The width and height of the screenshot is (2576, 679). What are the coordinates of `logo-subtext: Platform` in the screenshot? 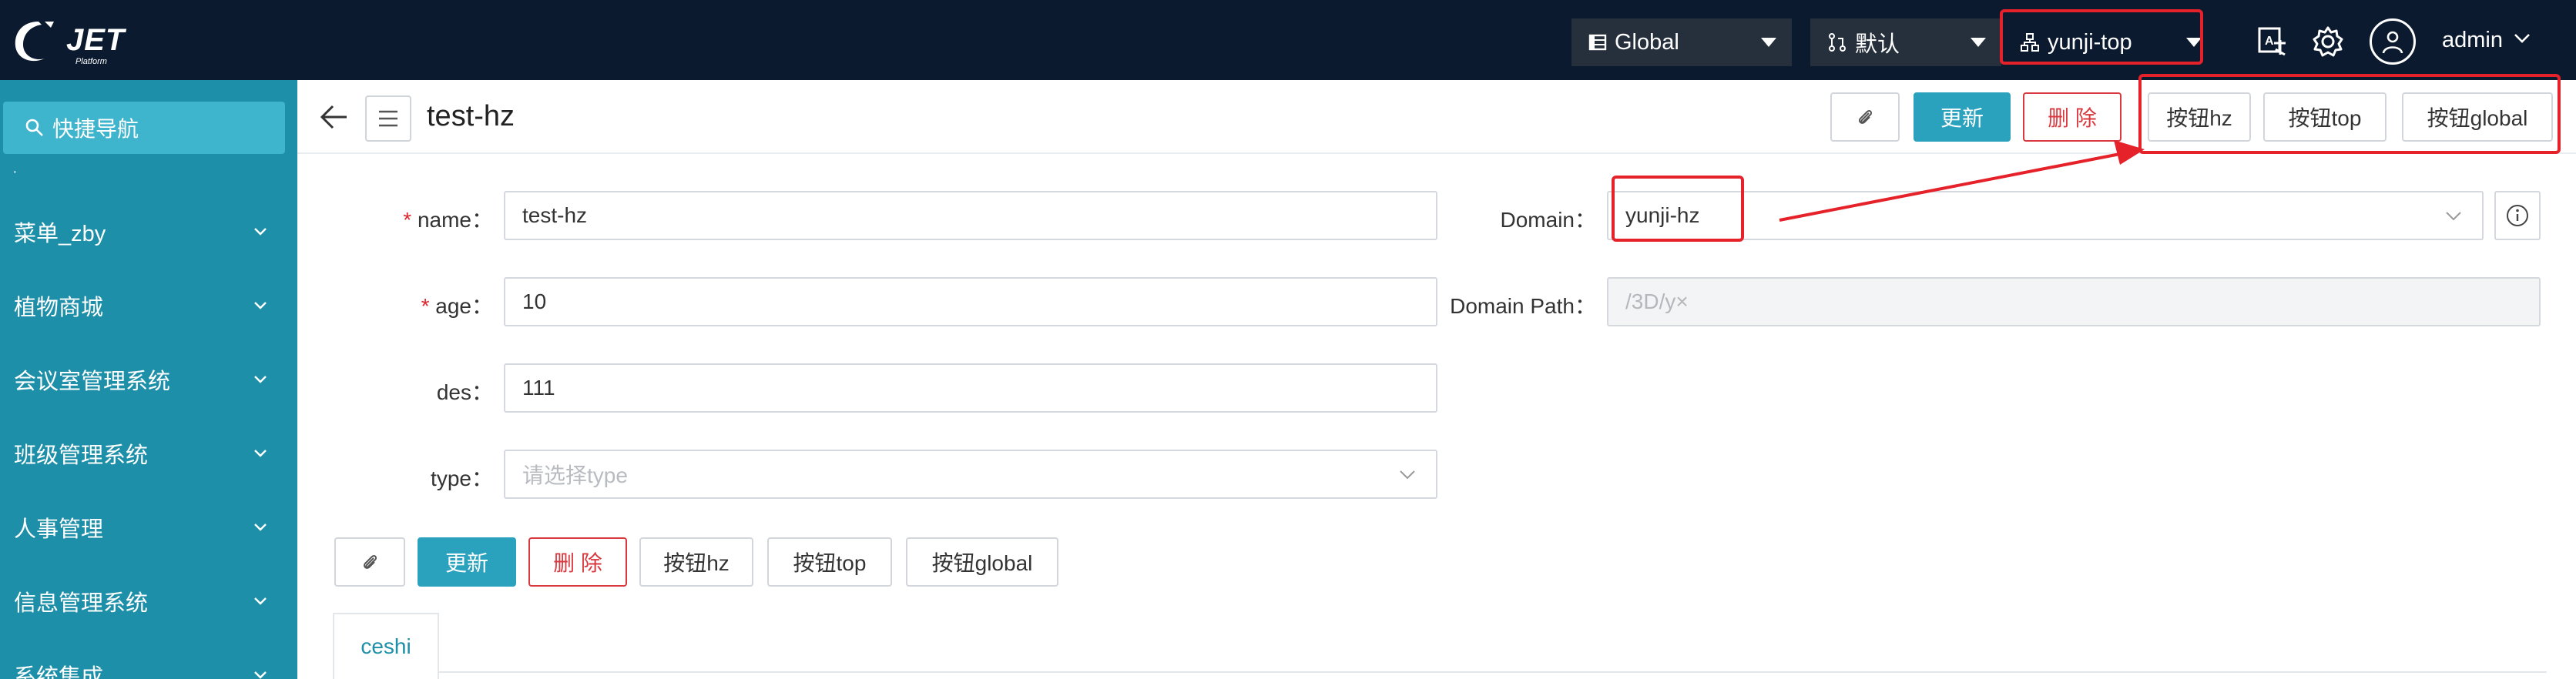 It's located at (91, 62).